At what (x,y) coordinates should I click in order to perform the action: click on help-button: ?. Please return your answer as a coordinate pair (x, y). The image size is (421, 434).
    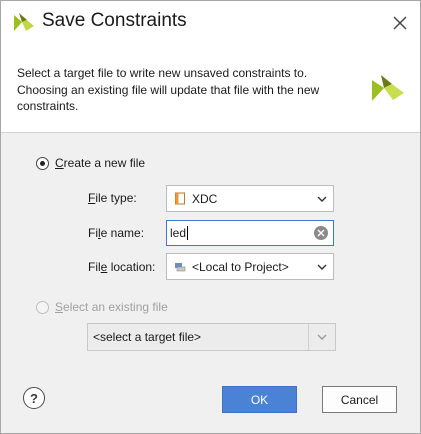
    Looking at the image, I should click on (34, 398).